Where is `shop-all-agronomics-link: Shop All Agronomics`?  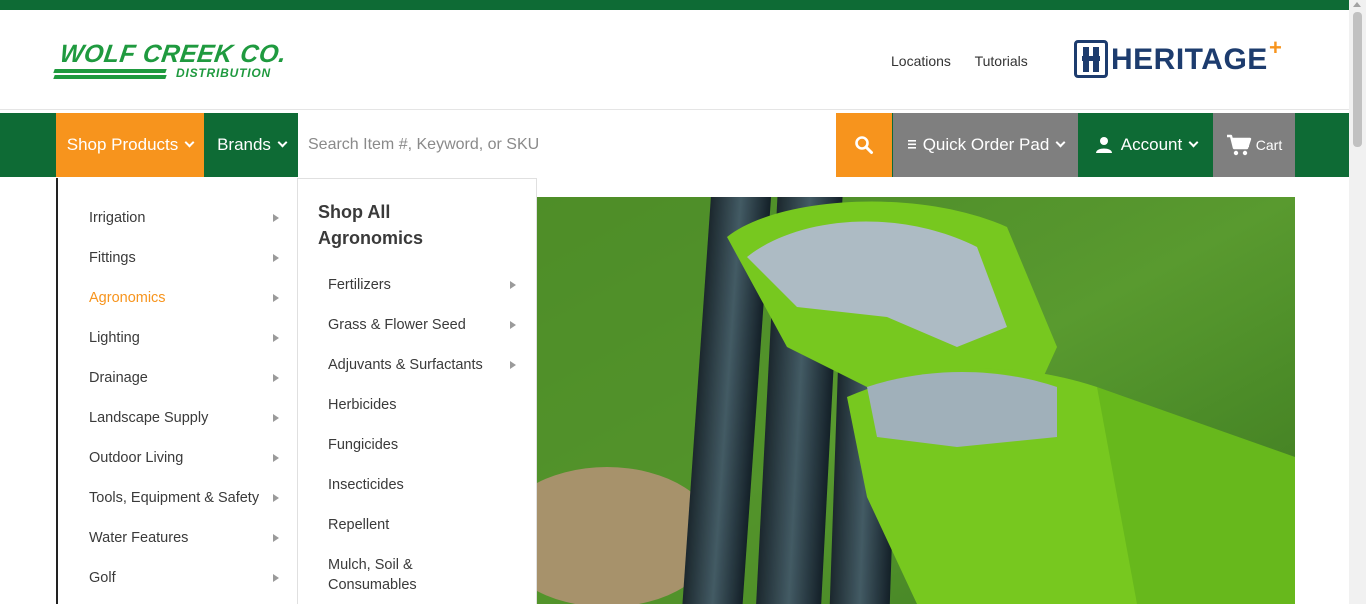
shop-all-agronomics-link: Shop All Agronomics is located at coordinates (408, 225).